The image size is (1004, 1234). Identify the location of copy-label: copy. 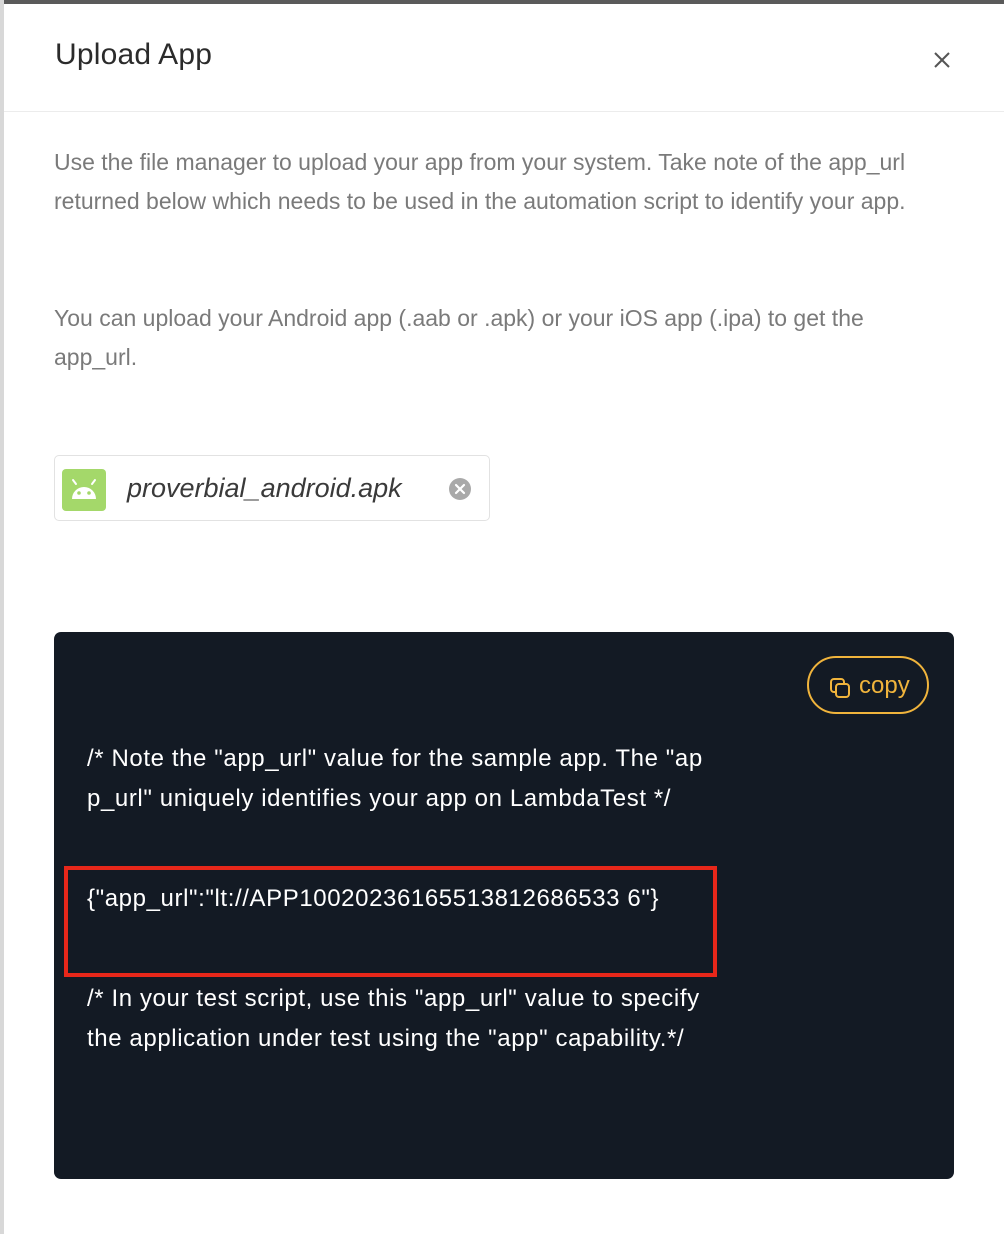
(884, 685).